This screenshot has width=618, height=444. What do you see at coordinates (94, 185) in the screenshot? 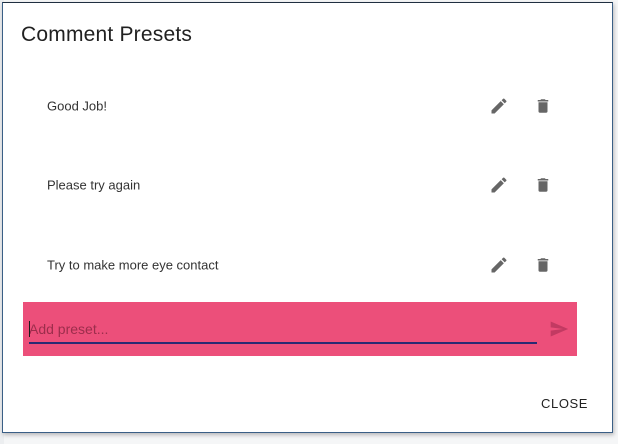
I see `preset-label: Please try again` at bounding box center [94, 185].